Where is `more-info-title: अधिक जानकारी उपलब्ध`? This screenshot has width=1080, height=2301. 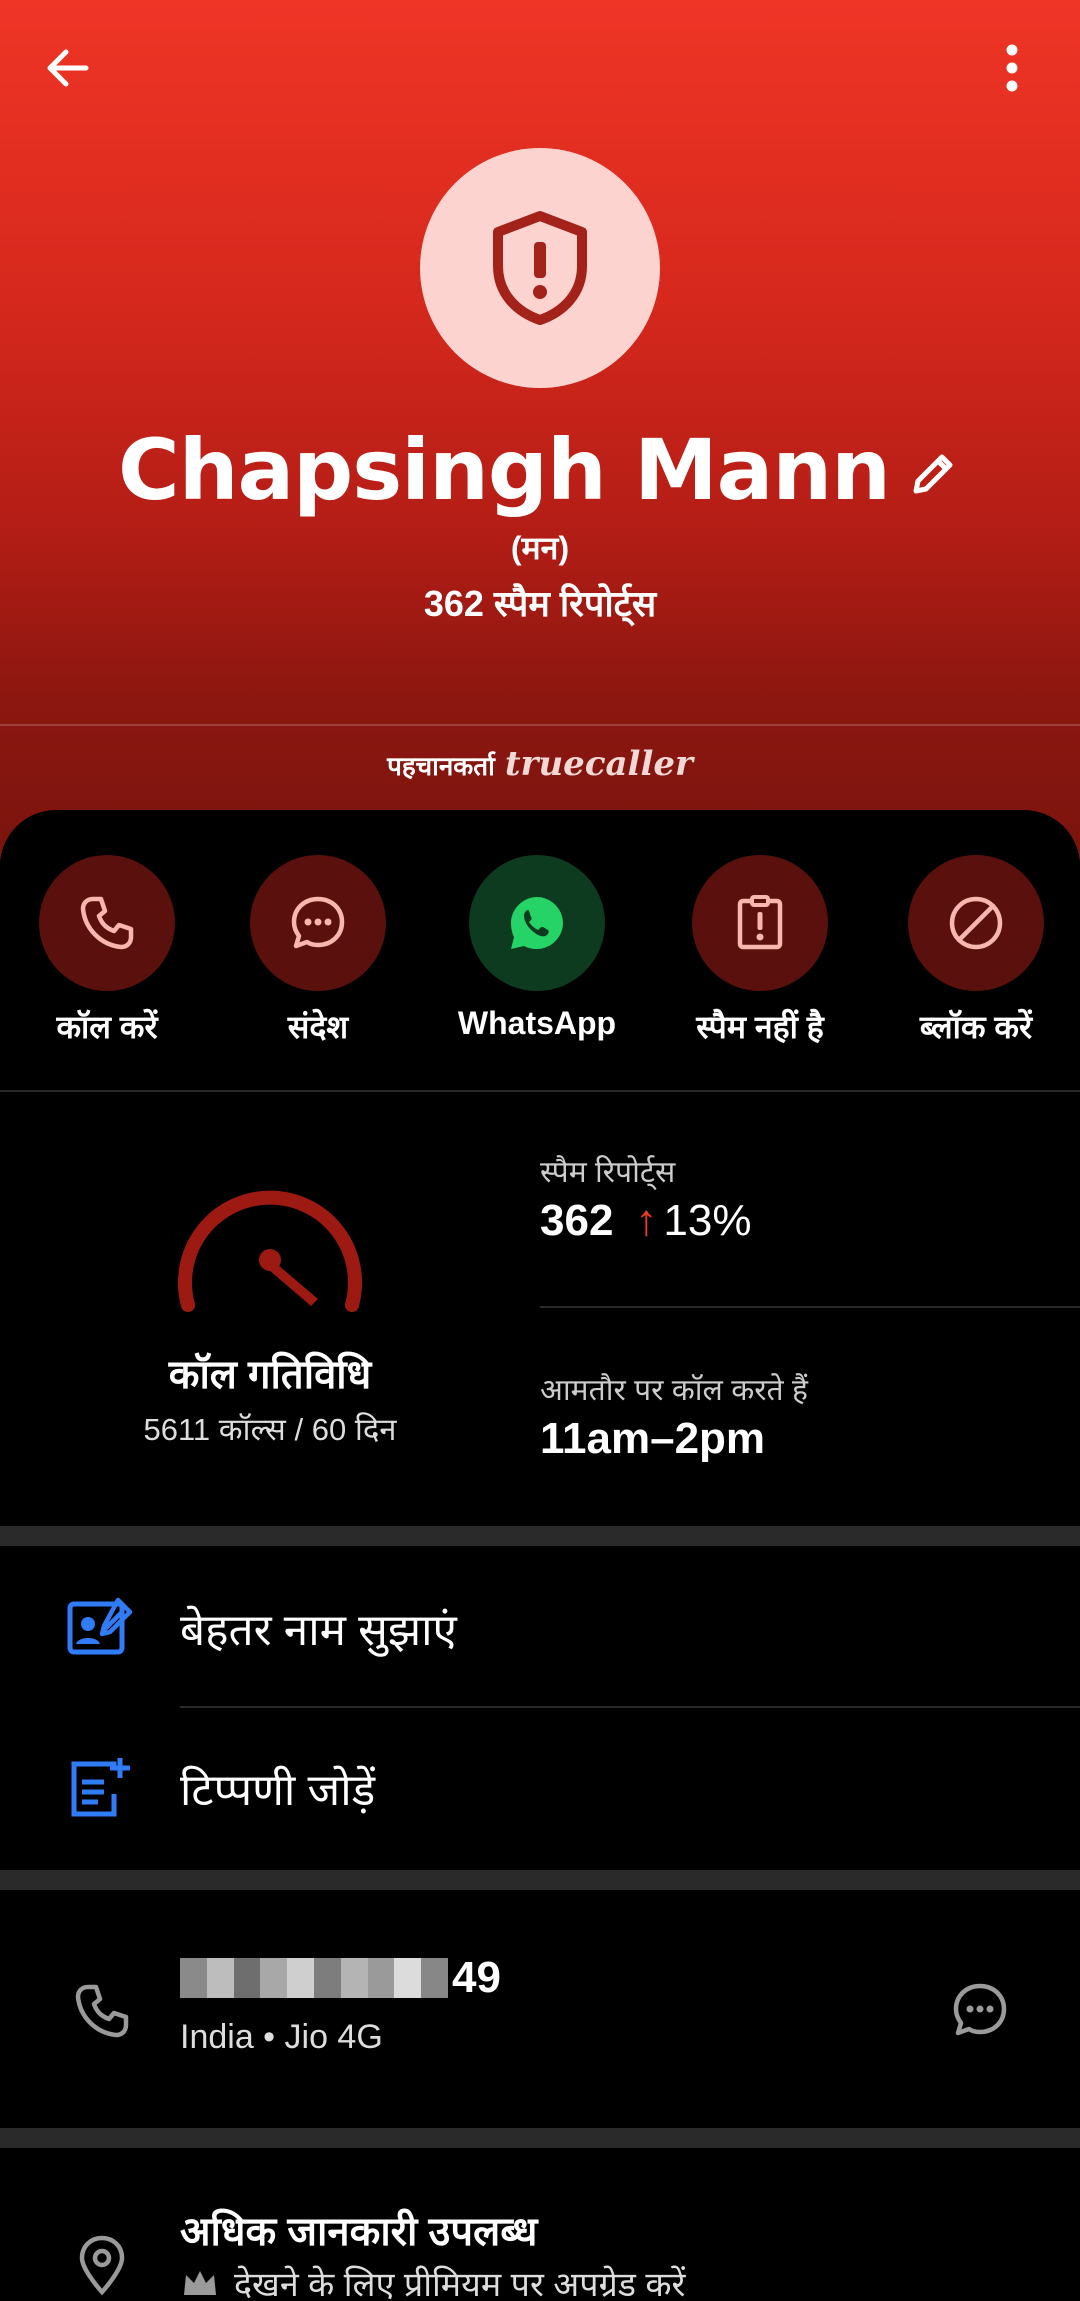 more-info-title: अधिक जानकारी उपलब्ध is located at coordinates (358, 2229).